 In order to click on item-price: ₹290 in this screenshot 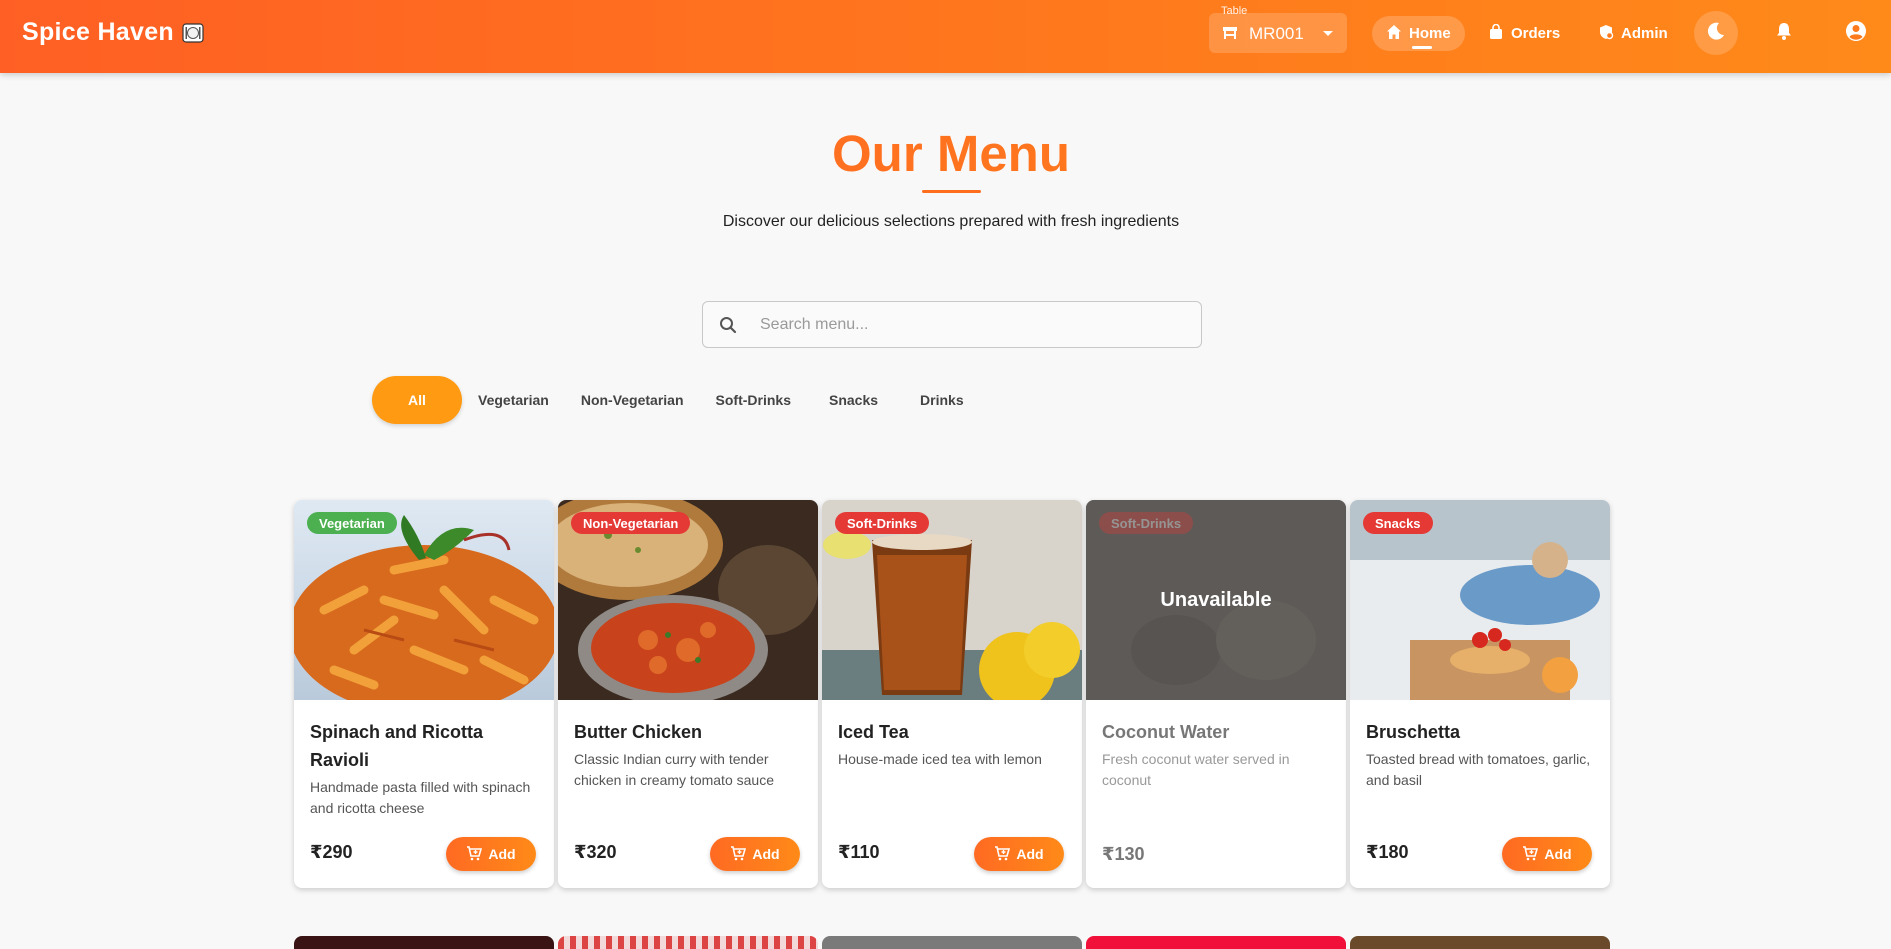, I will do `click(331, 852)`.